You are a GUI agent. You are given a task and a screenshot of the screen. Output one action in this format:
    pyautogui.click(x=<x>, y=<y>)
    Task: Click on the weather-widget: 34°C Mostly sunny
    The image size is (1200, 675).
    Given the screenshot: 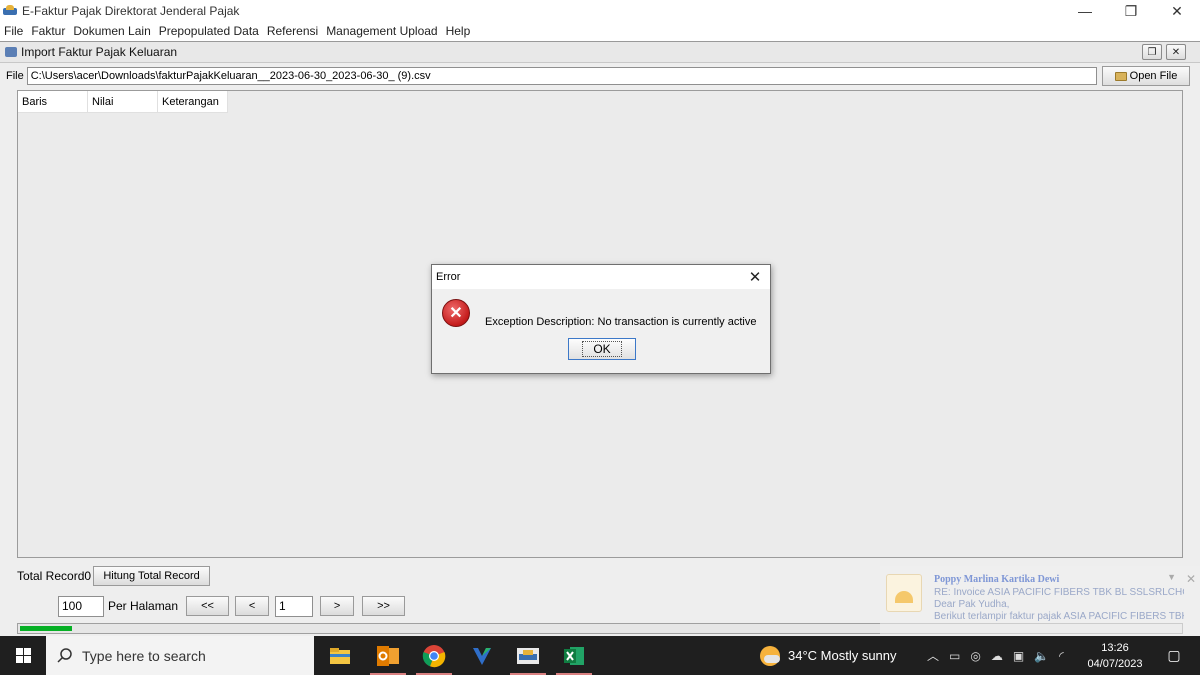 What is the action you would take?
    pyautogui.click(x=828, y=655)
    